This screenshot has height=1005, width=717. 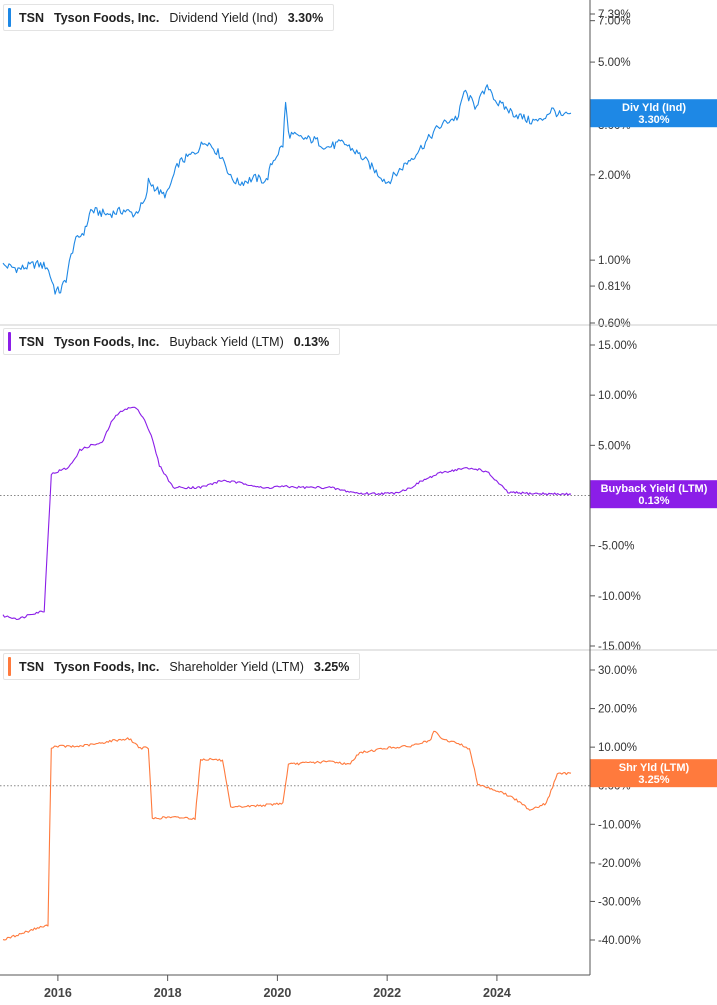 I want to click on legend-value: 3.30%, so click(x=305, y=17).